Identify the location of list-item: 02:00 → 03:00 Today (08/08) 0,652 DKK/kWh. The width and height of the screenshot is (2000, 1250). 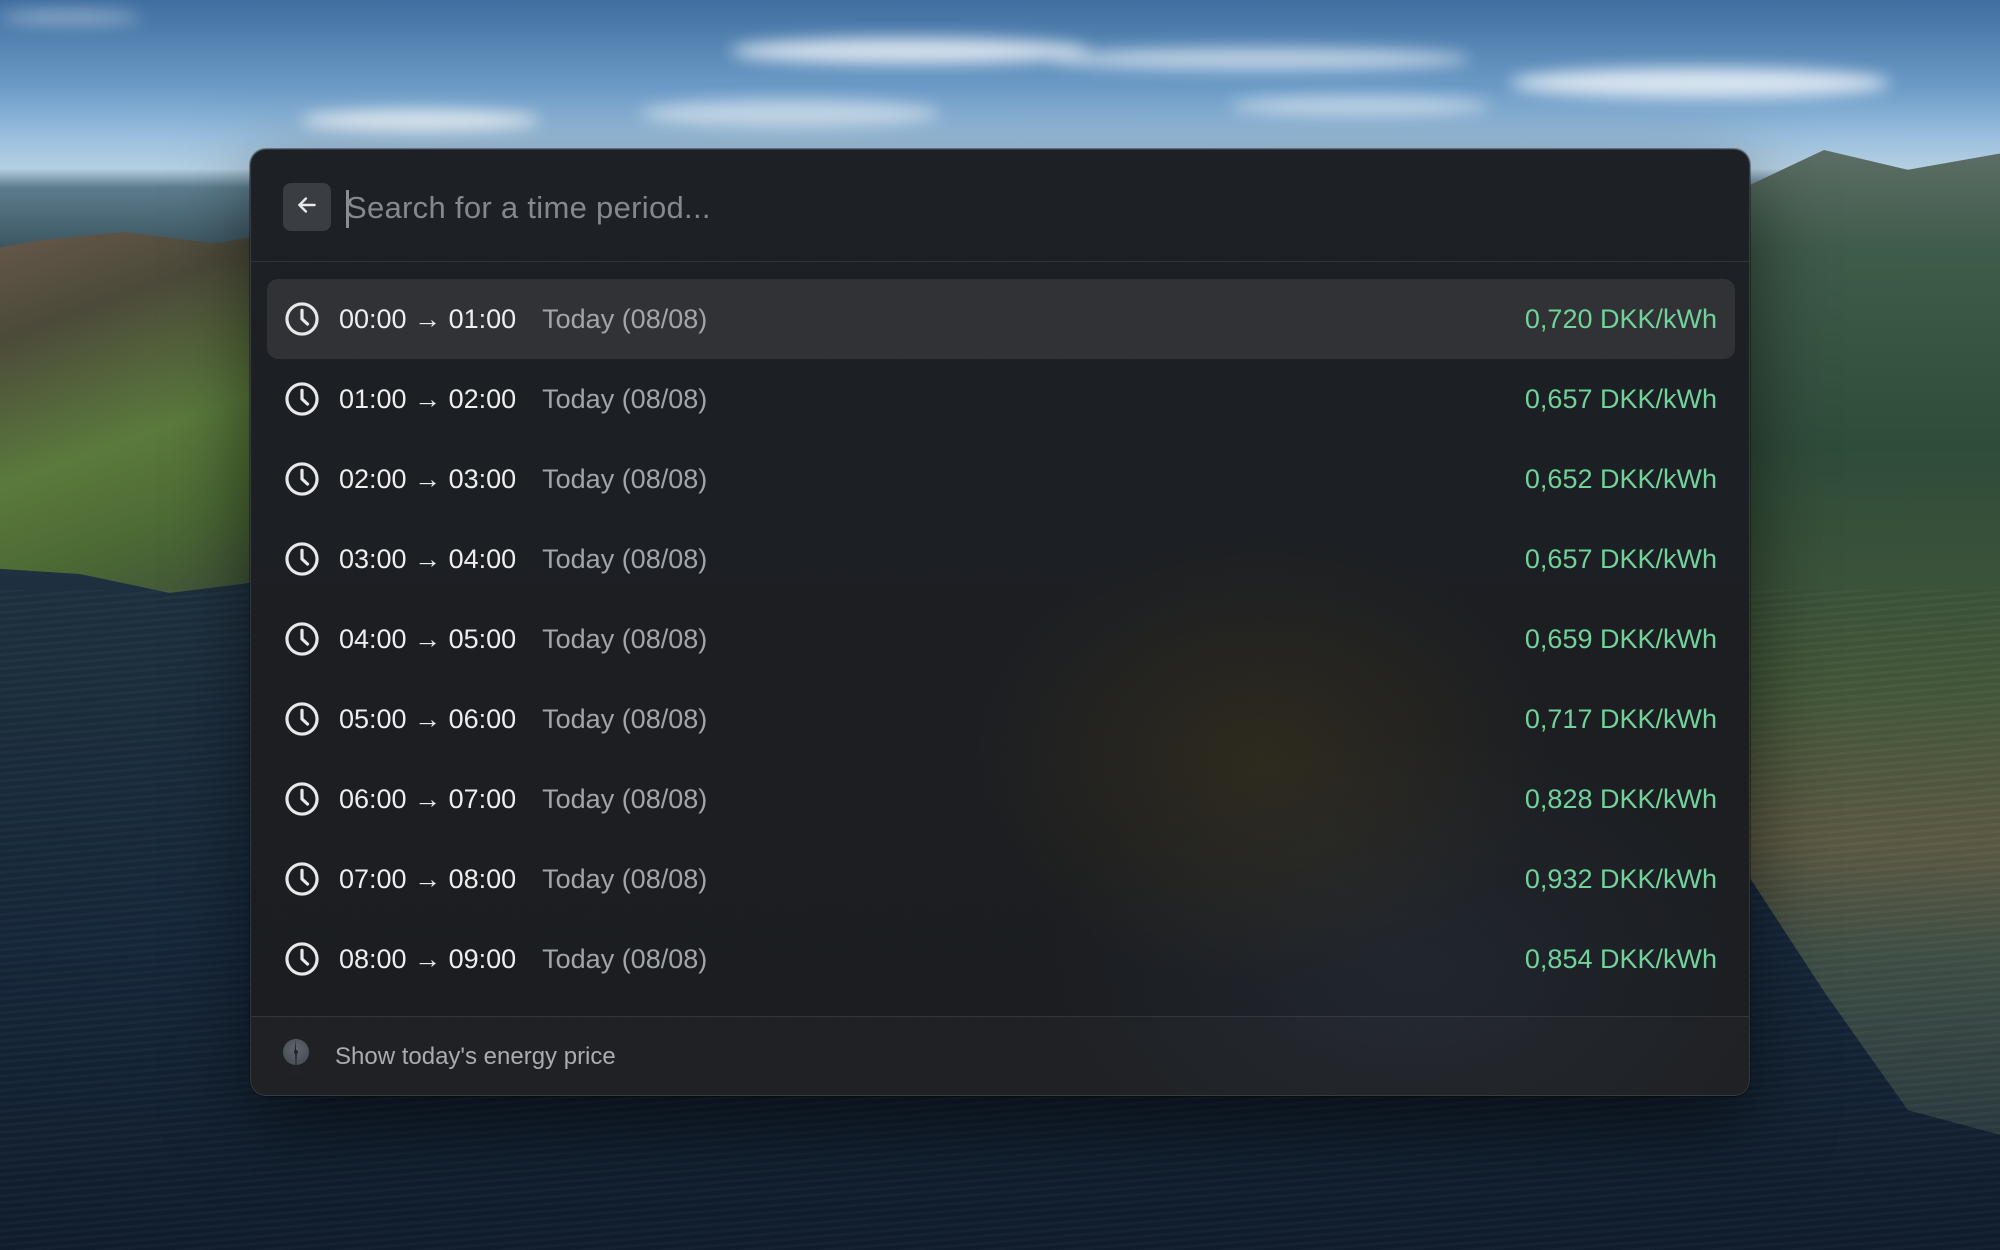
(1001, 479).